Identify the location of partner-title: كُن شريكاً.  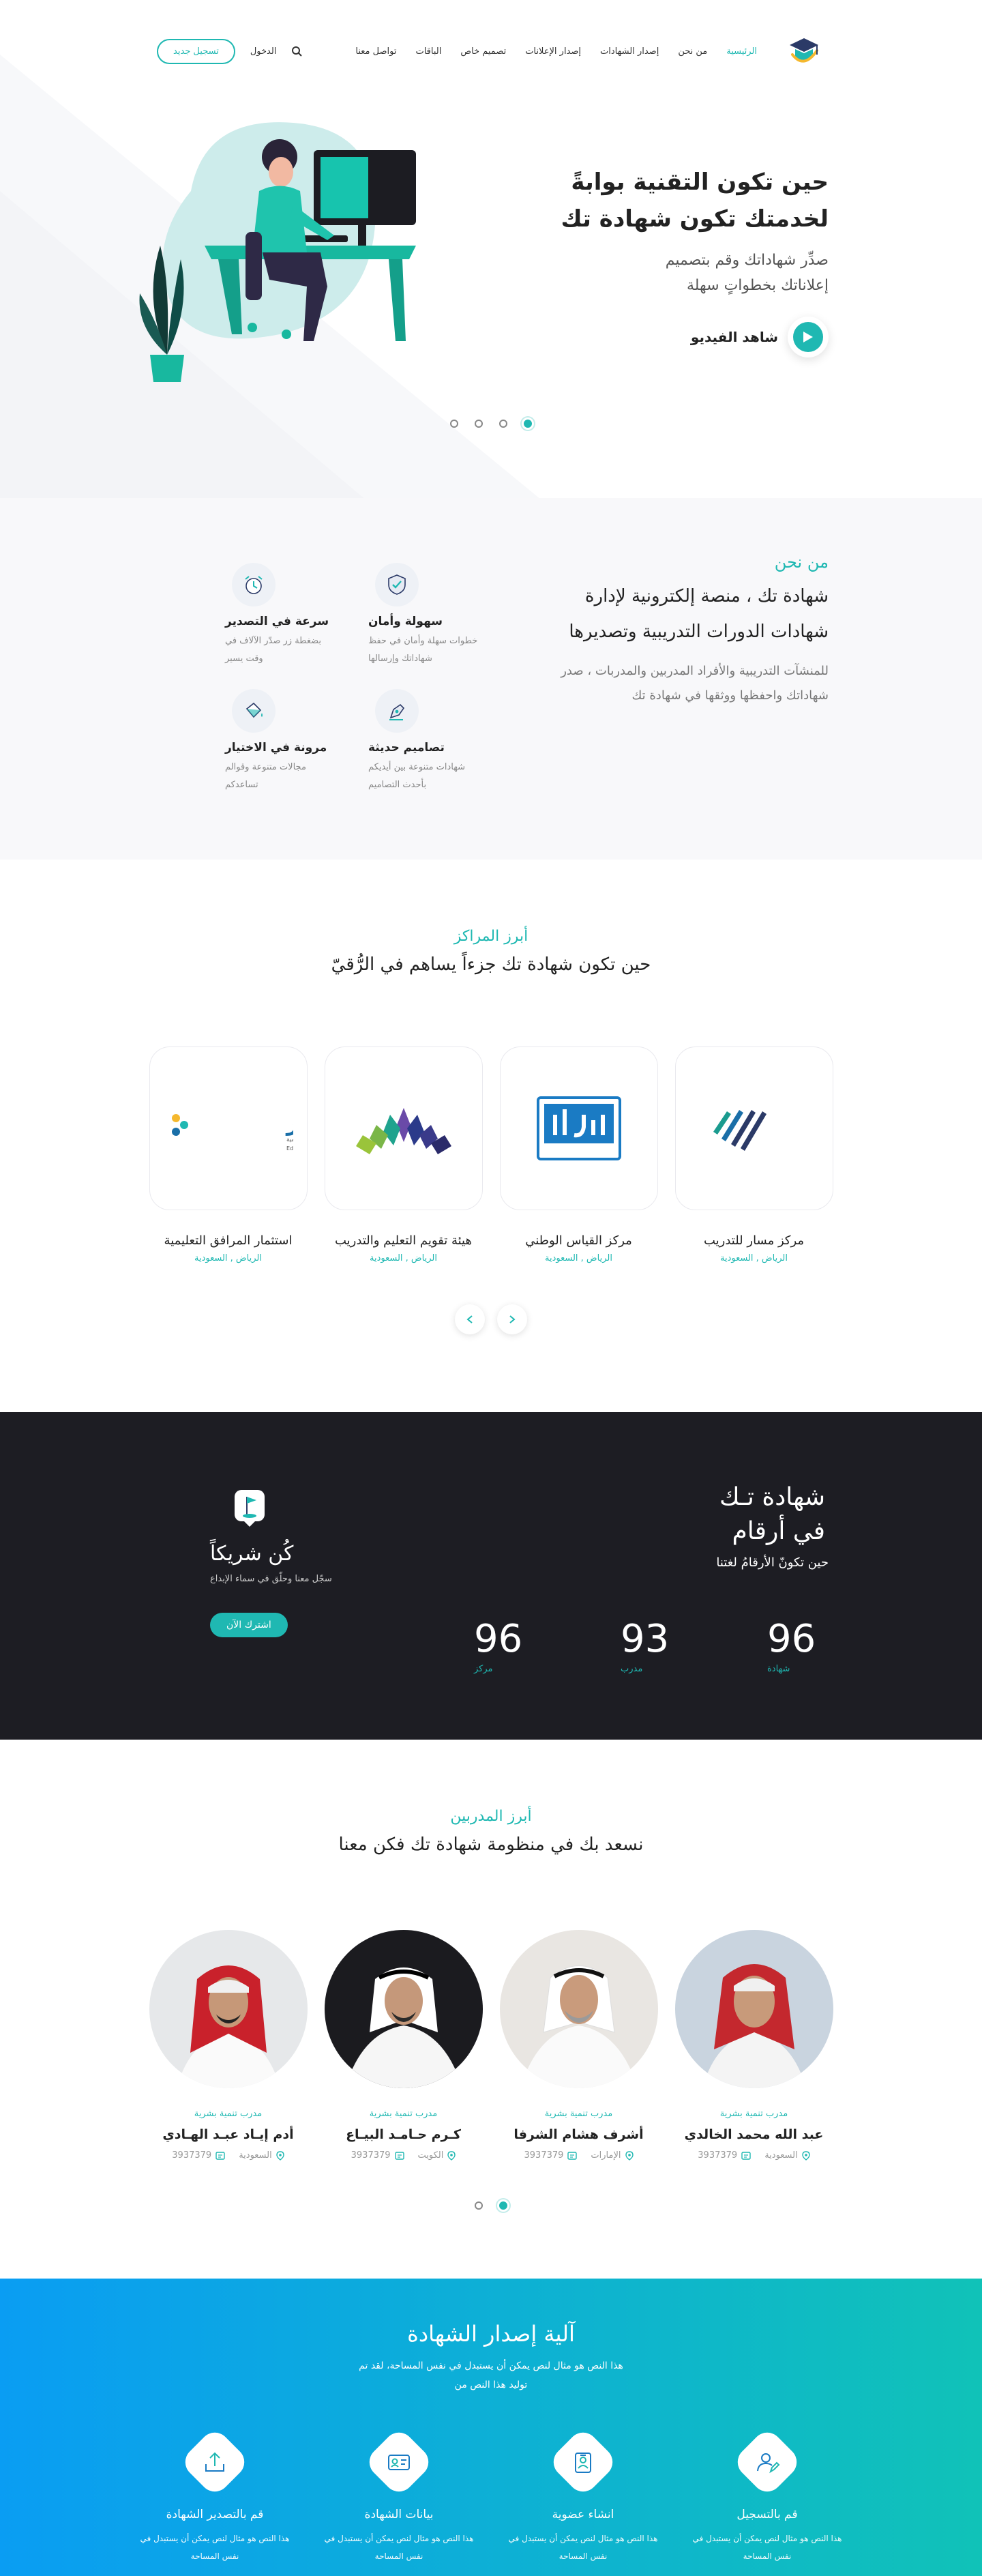
(252, 1554).